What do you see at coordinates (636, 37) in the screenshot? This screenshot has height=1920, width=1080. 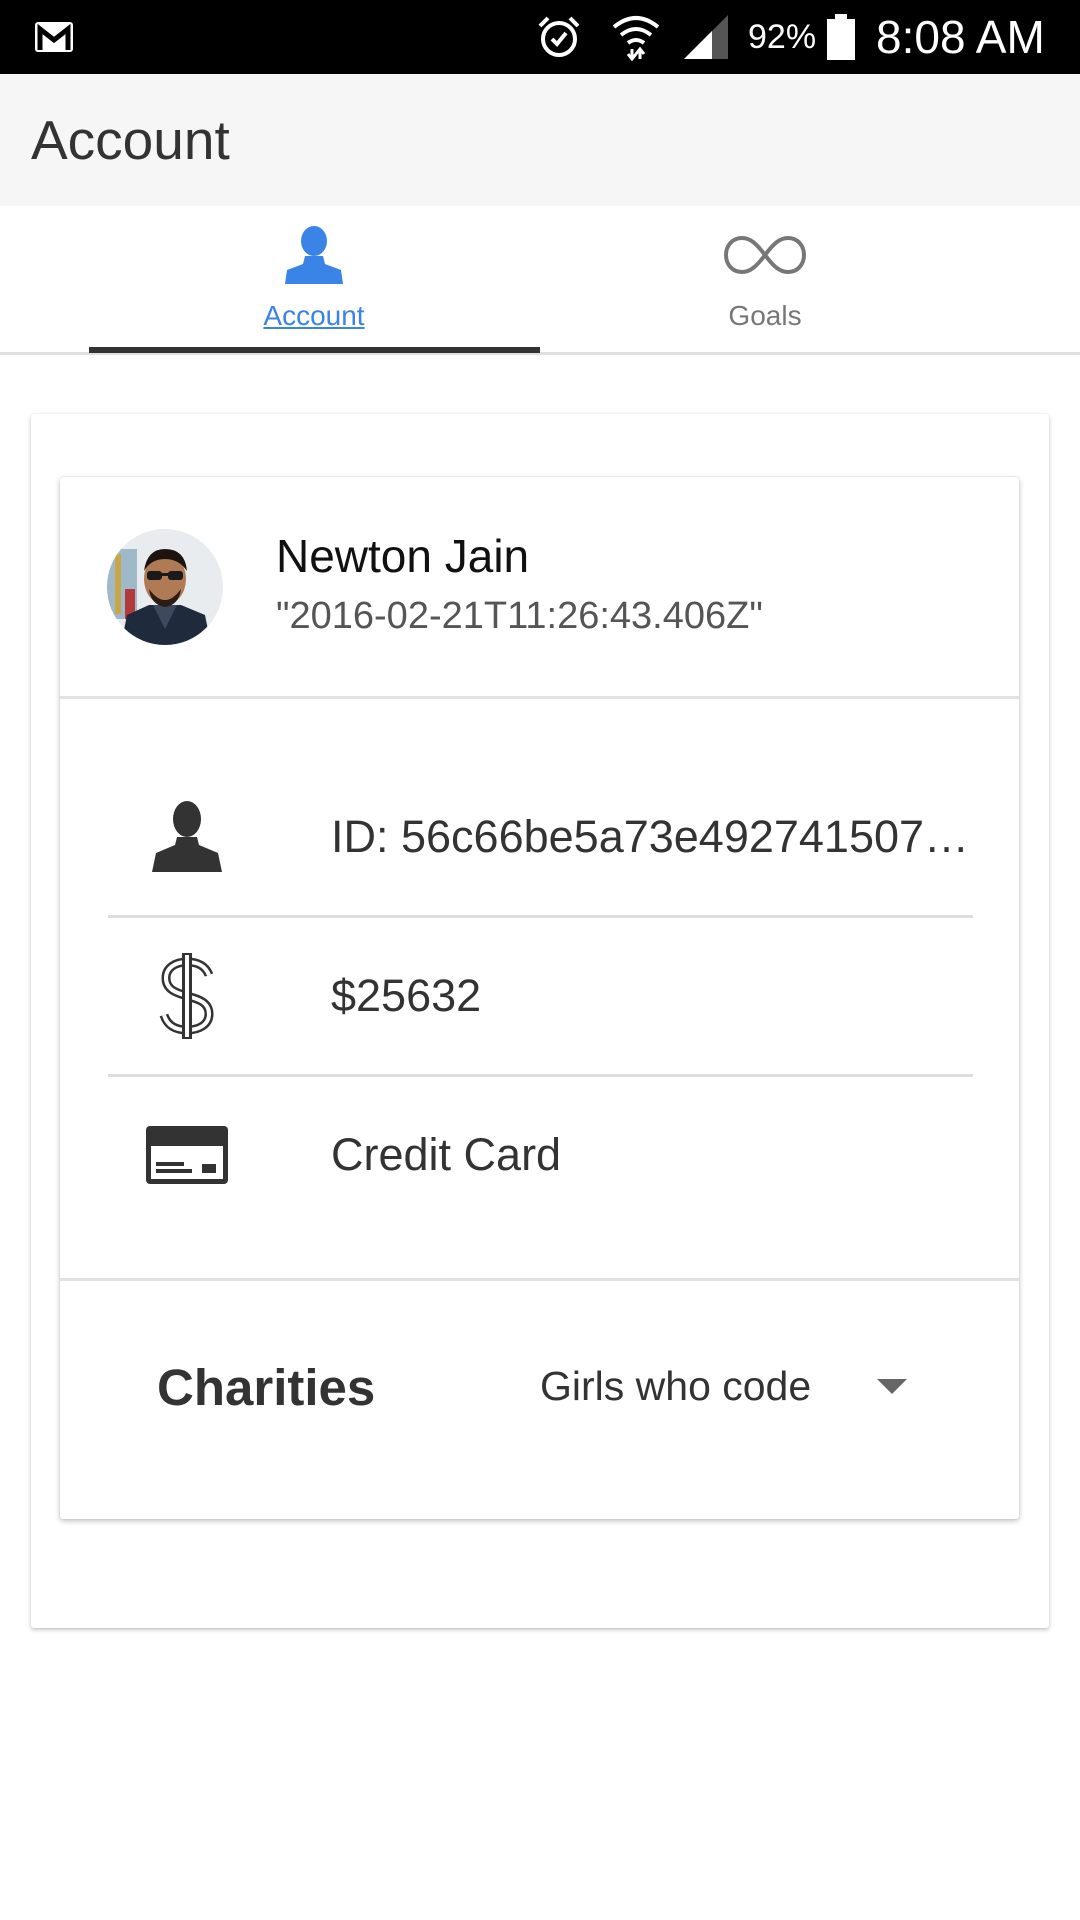 I see `wifi-icon` at bounding box center [636, 37].